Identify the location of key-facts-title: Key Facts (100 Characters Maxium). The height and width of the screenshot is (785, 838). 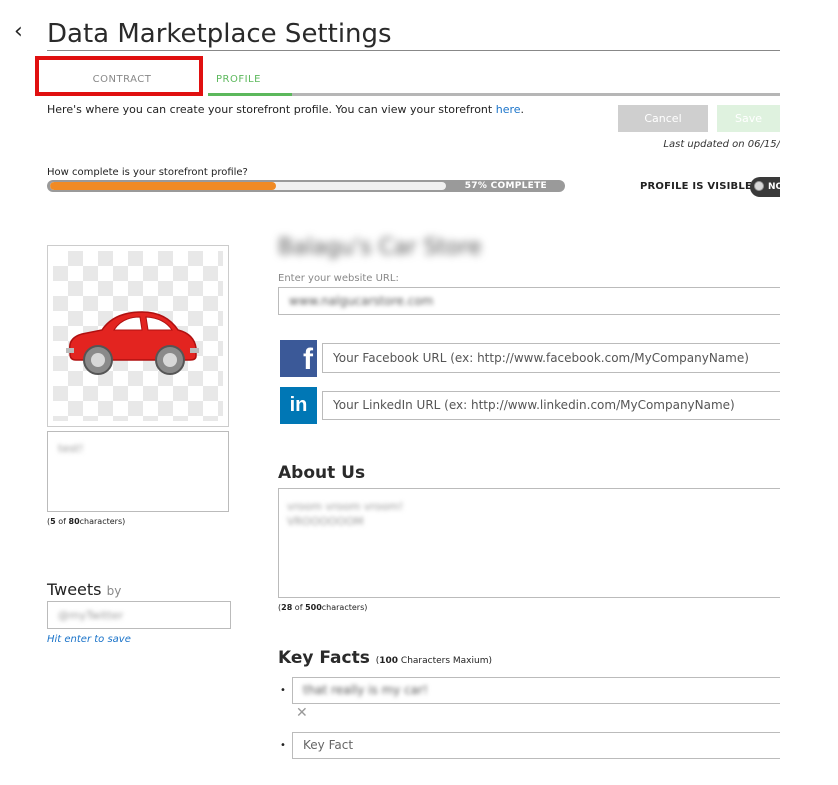
(385, 658).